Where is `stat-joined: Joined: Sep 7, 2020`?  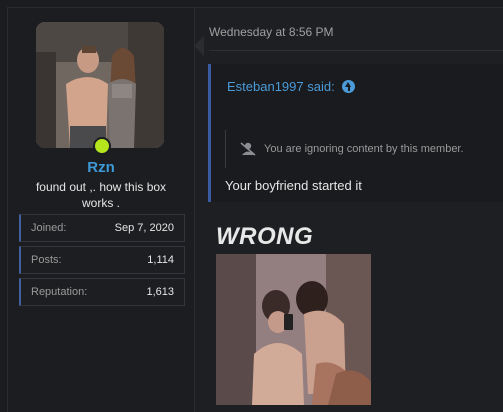 stat-joined: Joined: Sep 7, 2020 is located at coordinates (102, 228).